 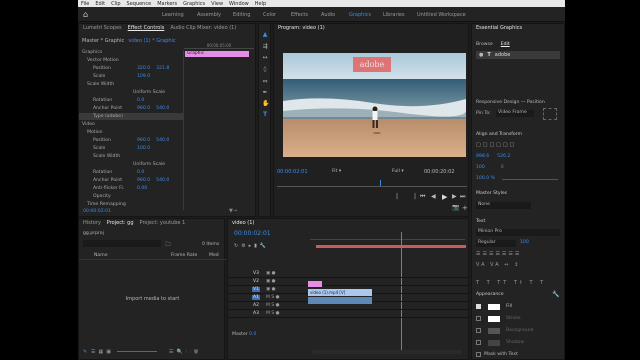 I want to click on position-x: 898.6, so click(x=482, y=156).